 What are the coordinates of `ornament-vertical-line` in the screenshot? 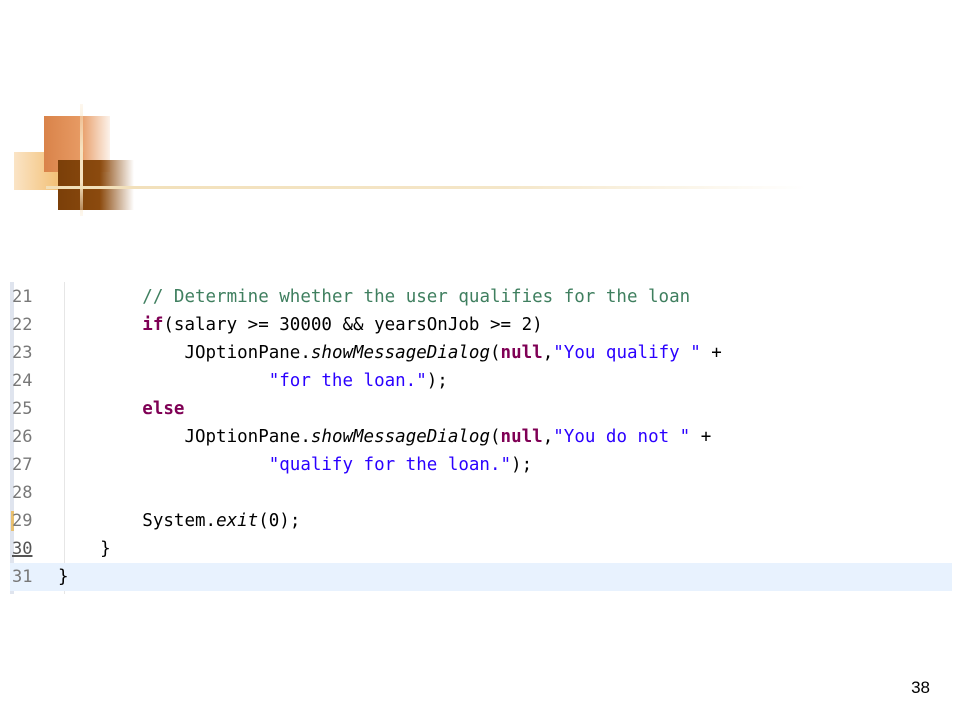 It's located at (81, 160).